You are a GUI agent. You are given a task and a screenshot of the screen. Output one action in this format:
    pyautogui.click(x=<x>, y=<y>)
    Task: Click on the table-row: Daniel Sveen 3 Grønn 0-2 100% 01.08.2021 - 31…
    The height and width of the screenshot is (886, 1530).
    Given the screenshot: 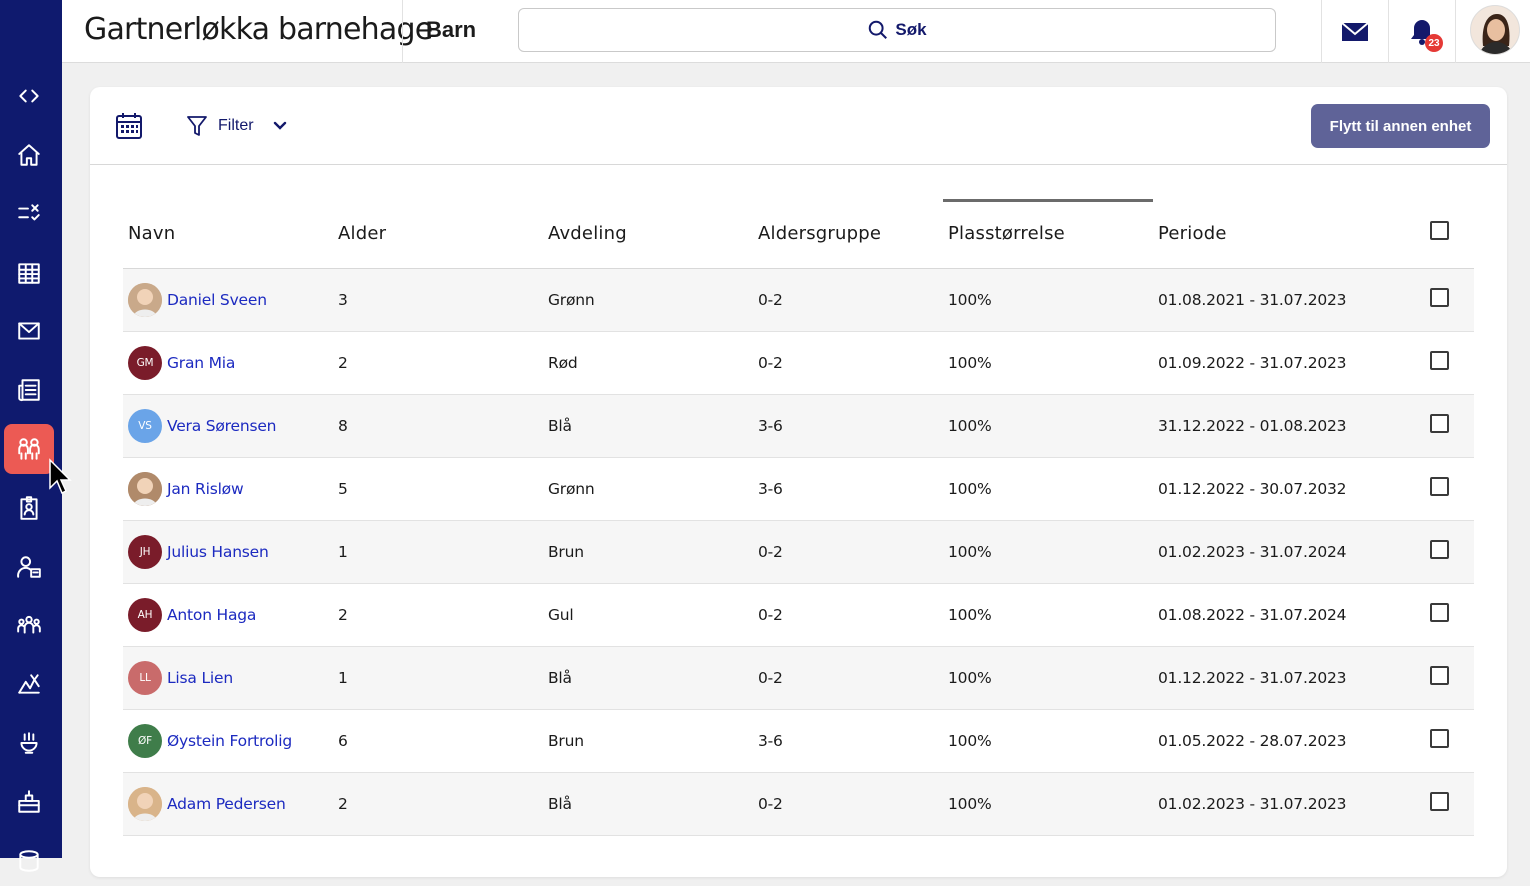 What is the action you would take?
    pyautogui.click(x=798, y=300)
    